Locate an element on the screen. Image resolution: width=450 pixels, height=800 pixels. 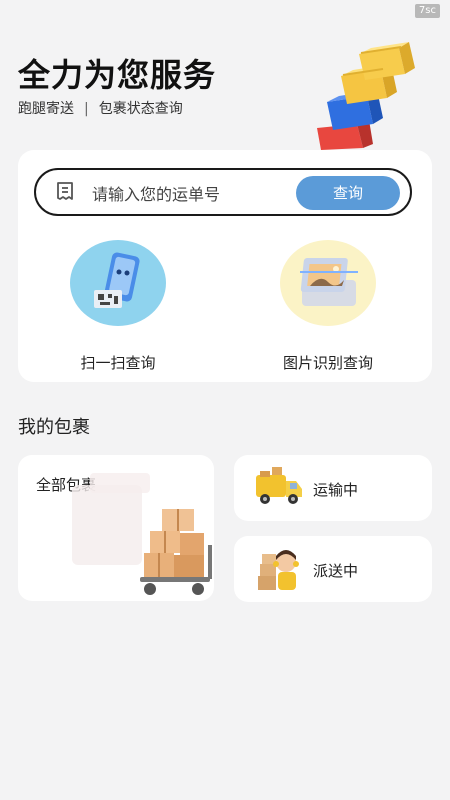
scan-circle is located at coordinates (118, 283).